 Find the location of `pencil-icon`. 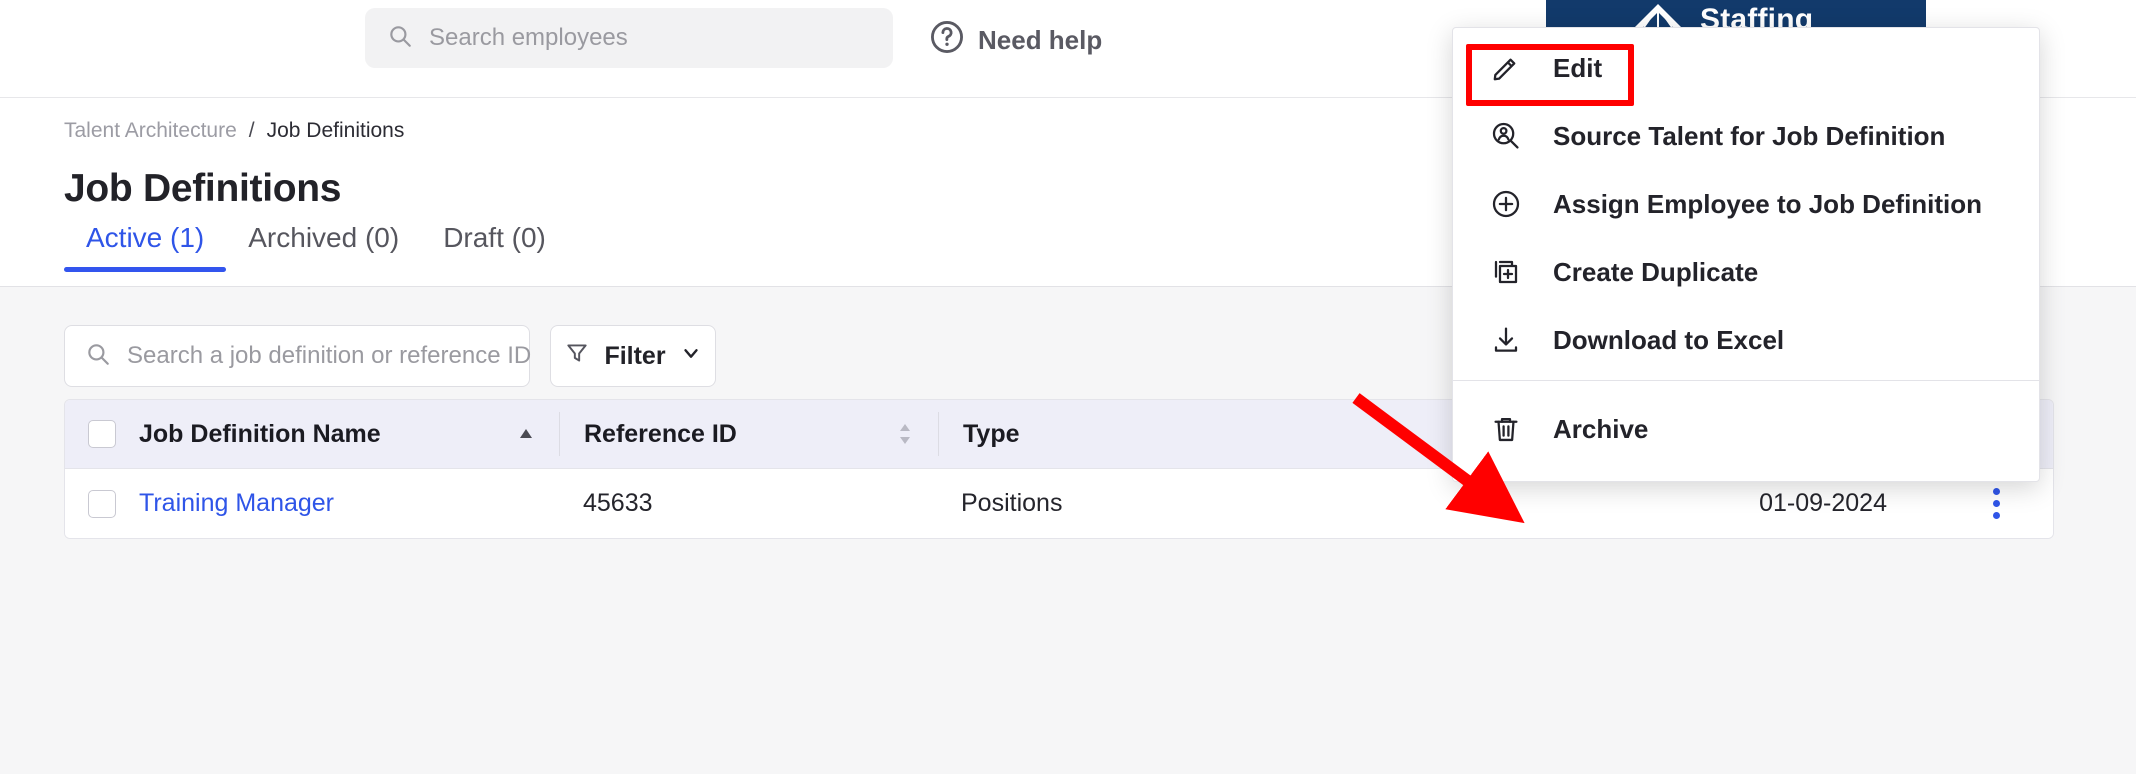

pencil-icon is located at coordinates (1506, 68).